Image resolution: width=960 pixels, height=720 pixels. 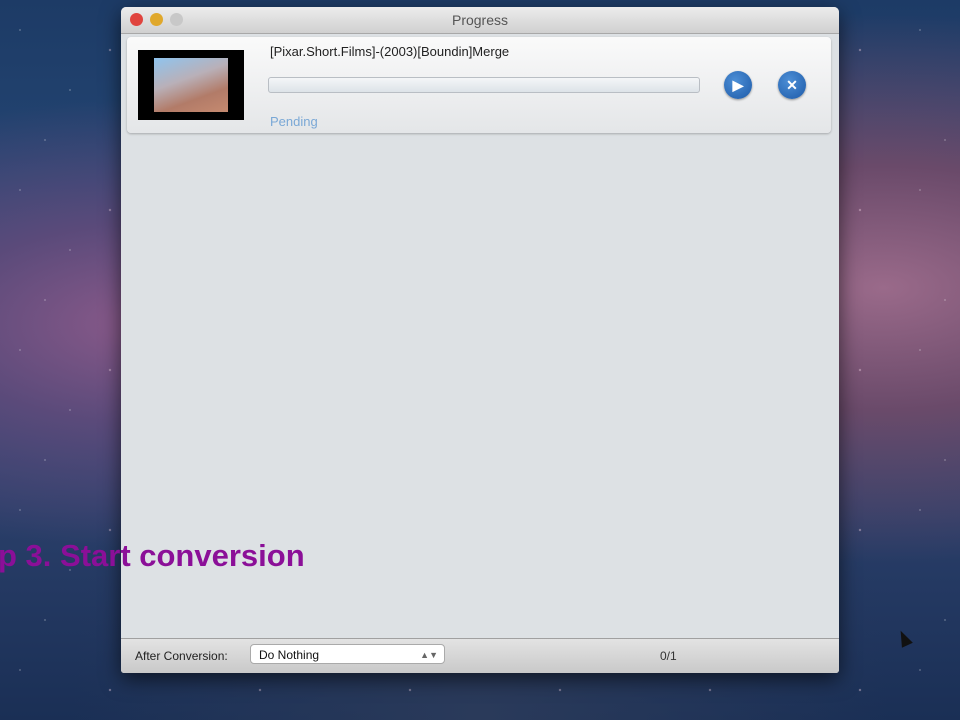 I want to click on after-conversion-select: Do Nothing ▲▼, so click(x=347, y=654).